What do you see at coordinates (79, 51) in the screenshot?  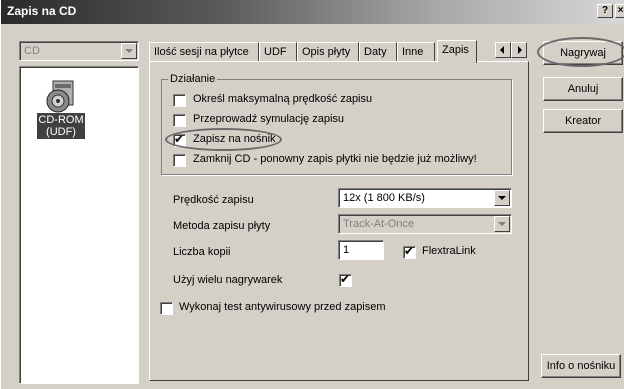 I see `drive-select: CD` at bounding box center [79, 51].